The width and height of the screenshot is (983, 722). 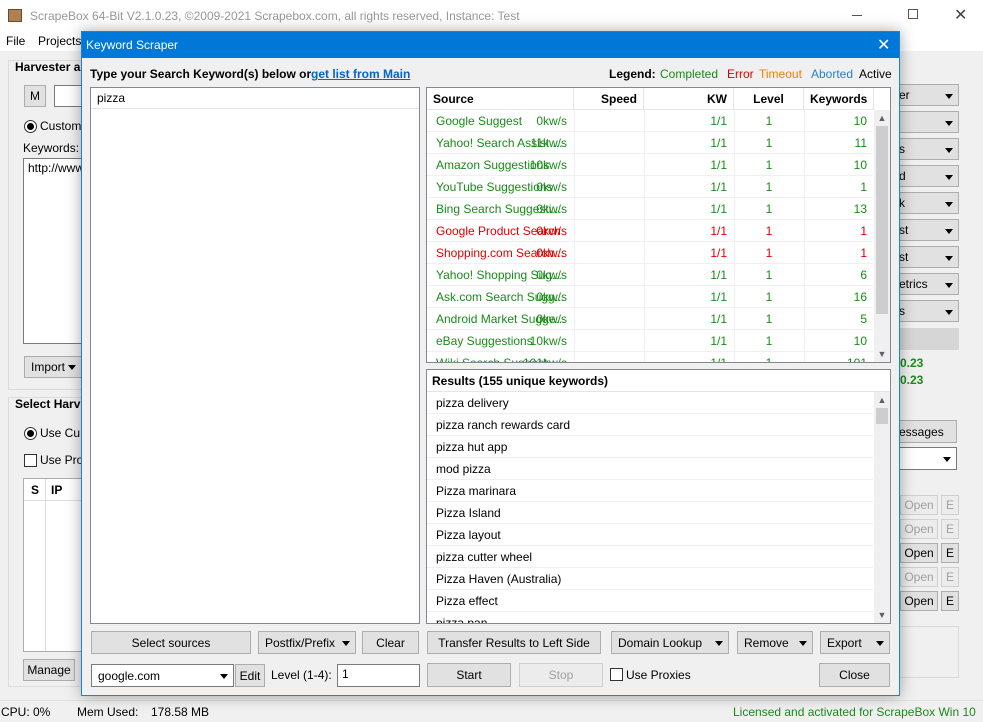 I want to click on source-row: Ask.com Search Sugg... 0kw/s 1/1 1 16, so click(x=650, y=297).